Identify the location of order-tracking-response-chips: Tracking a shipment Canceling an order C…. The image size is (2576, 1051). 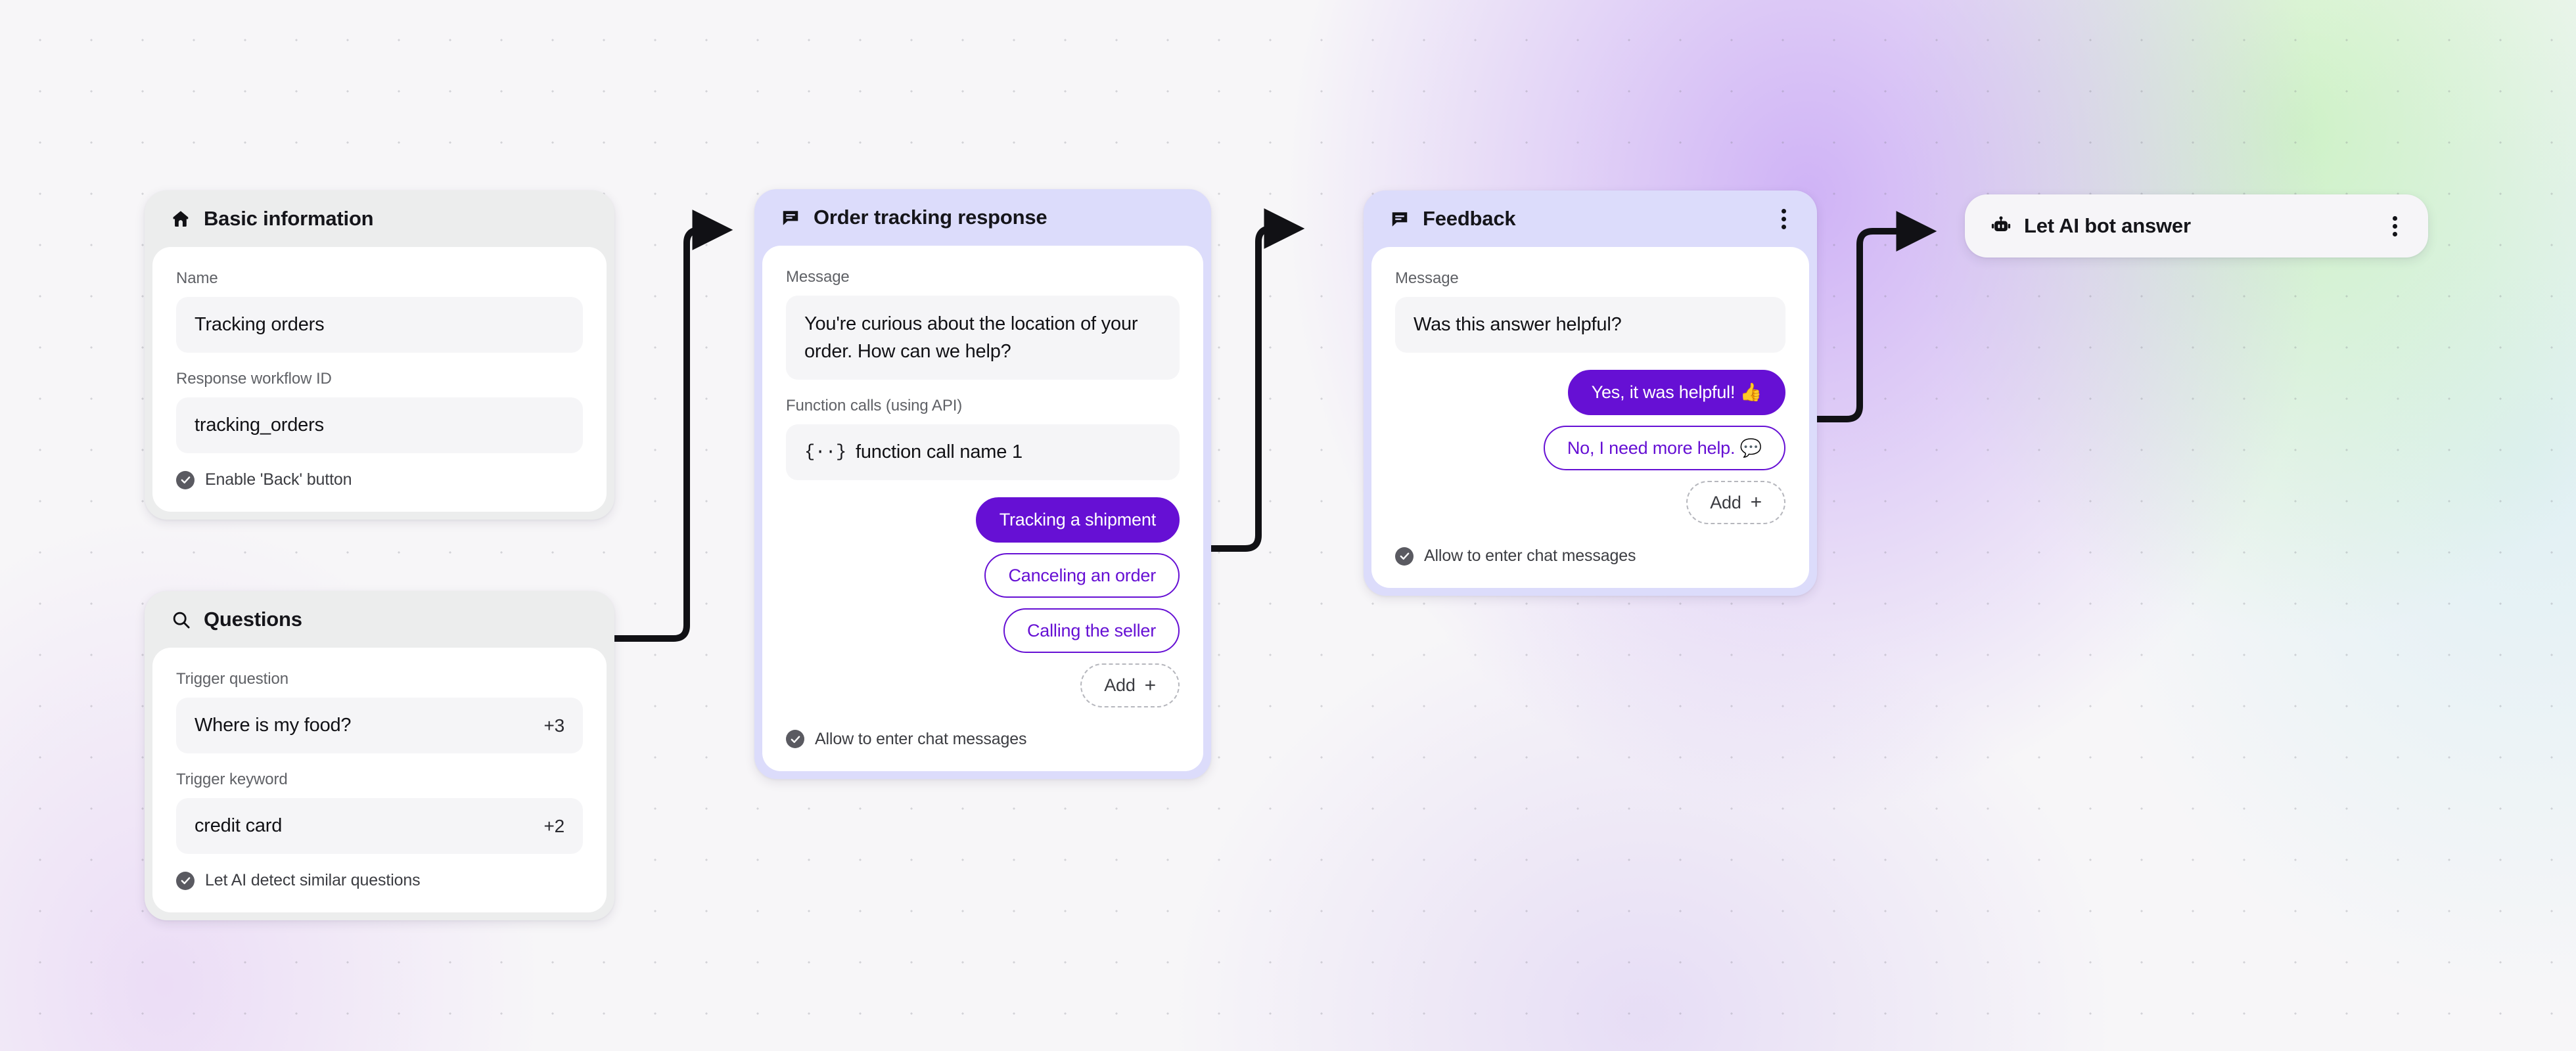
(983, 602).